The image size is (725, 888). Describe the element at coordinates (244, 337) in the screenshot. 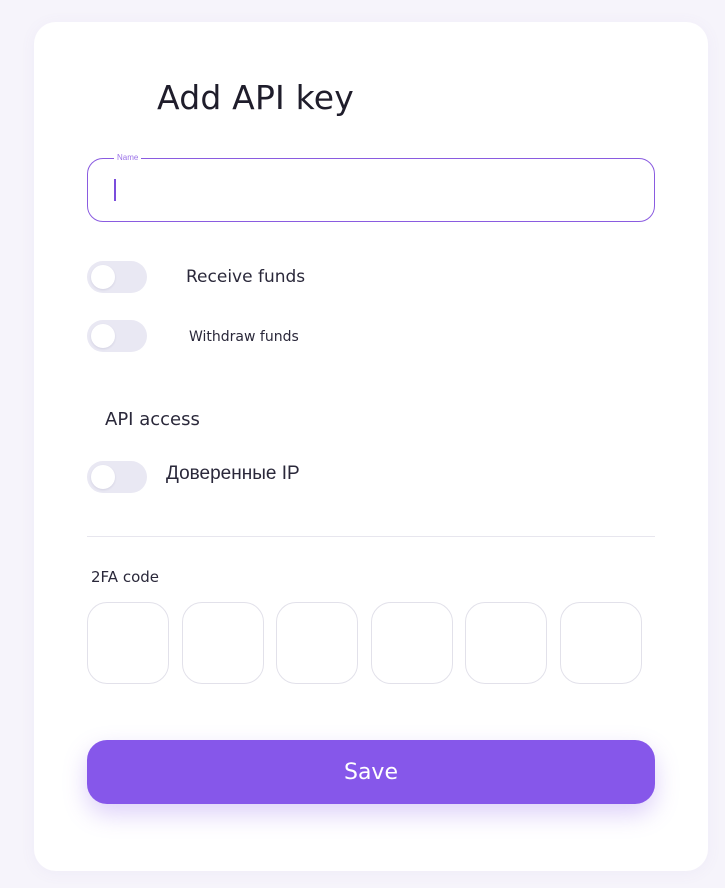

I see `withdraw-funds-label: Withdraw funds` at that location.